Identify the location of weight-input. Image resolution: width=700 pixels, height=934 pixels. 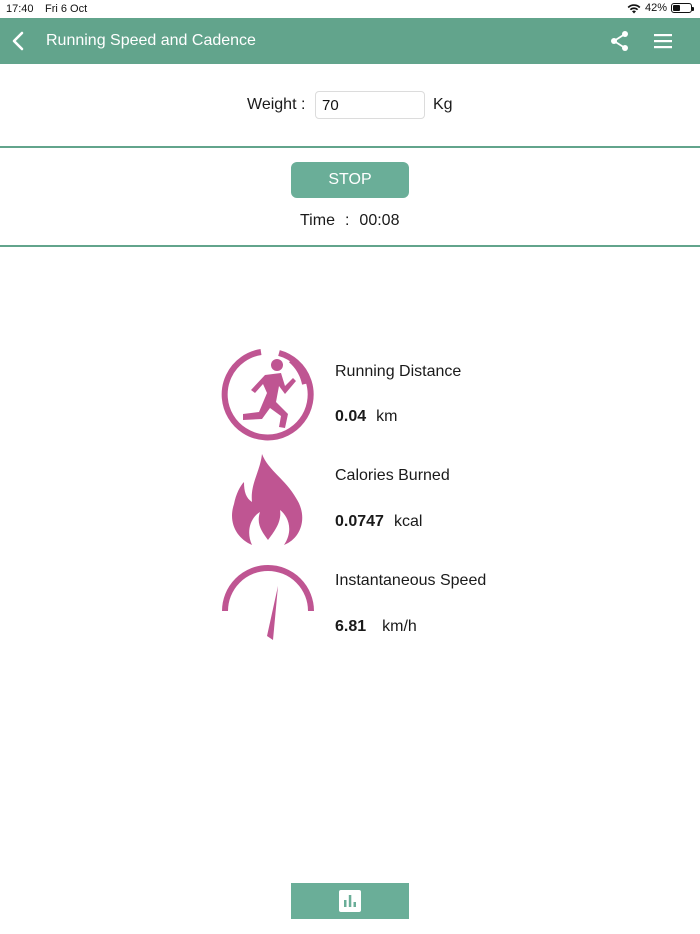
(370, 105).